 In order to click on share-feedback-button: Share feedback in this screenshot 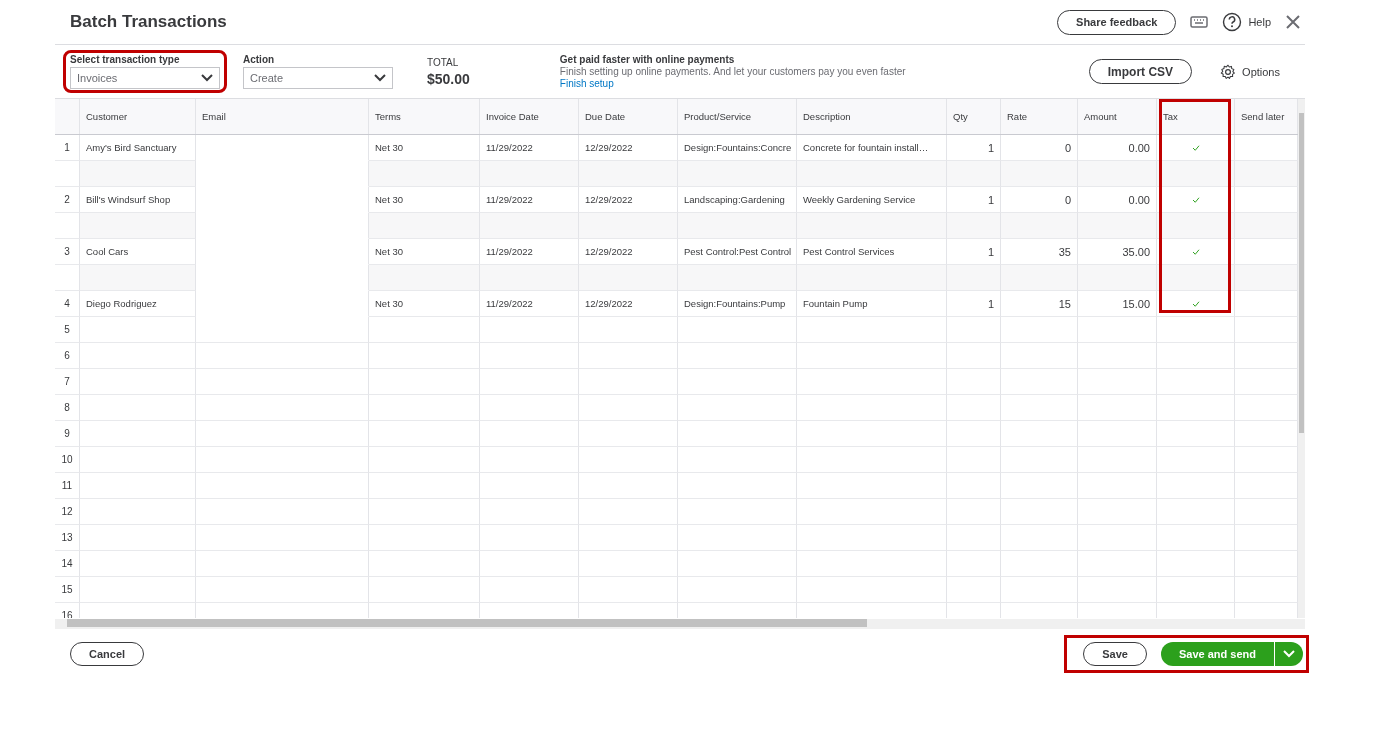, I will do `click(1117, 22)`.